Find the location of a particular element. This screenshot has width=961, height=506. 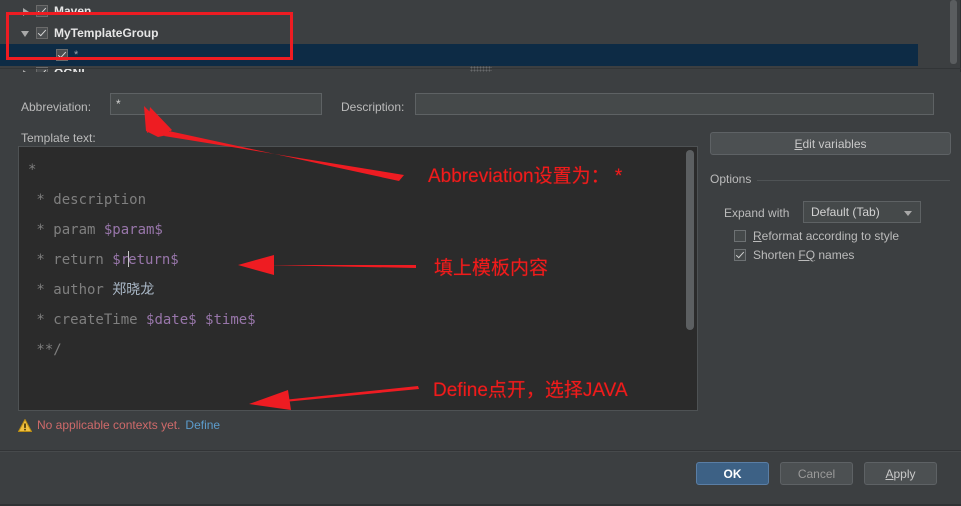

reformat-checkbox-row: Reformat according to style is located at coordinates (816, 236).